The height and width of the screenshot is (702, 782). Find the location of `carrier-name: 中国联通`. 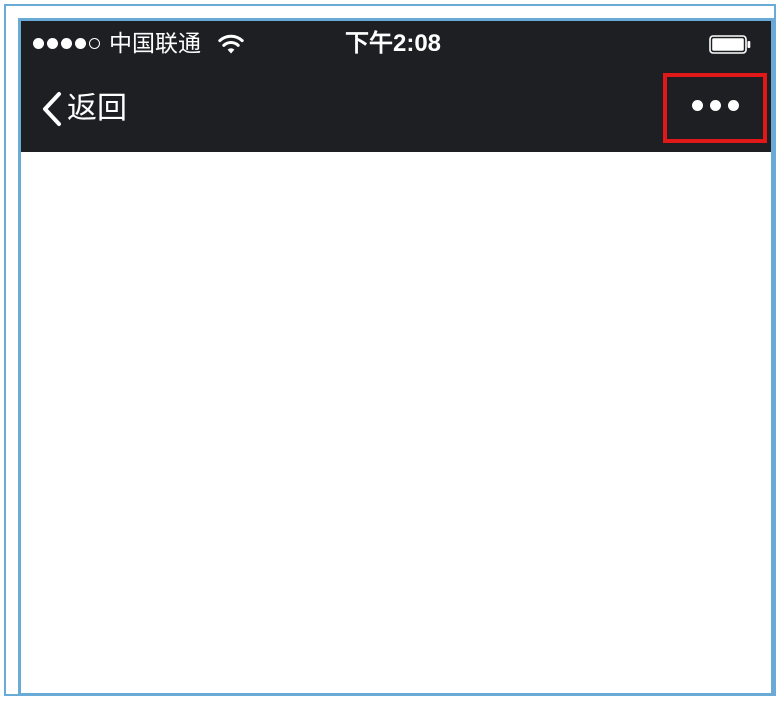

carrier-name: 中国联通 is located at coordinates (155, 44).